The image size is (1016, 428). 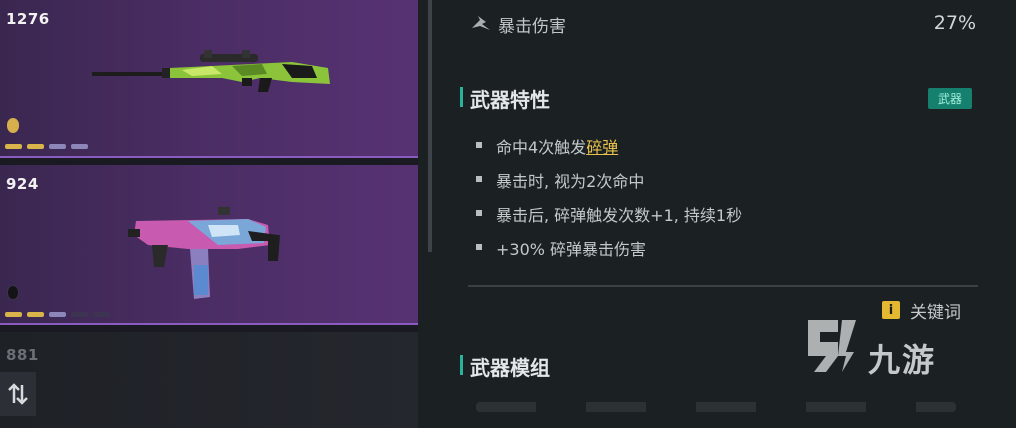 What do you see at coordinates (211, 71) in the screenshot?
I see `sniper-rifle-icon` at bounding box center [211, 71].